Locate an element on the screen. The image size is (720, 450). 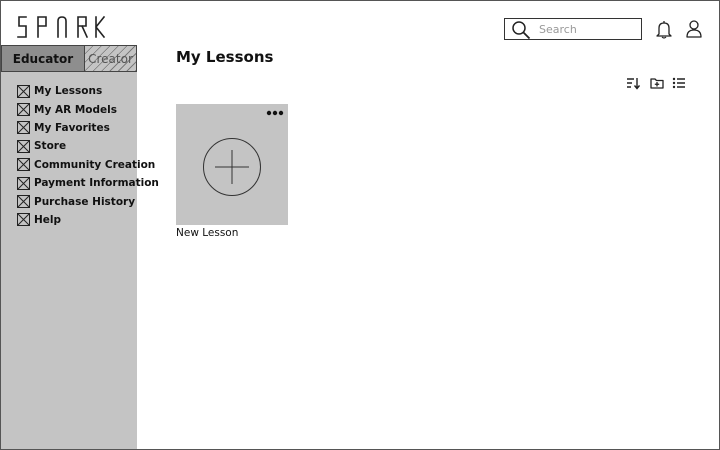
sidebar-item-label: Store is located at coordinates (50, 146).